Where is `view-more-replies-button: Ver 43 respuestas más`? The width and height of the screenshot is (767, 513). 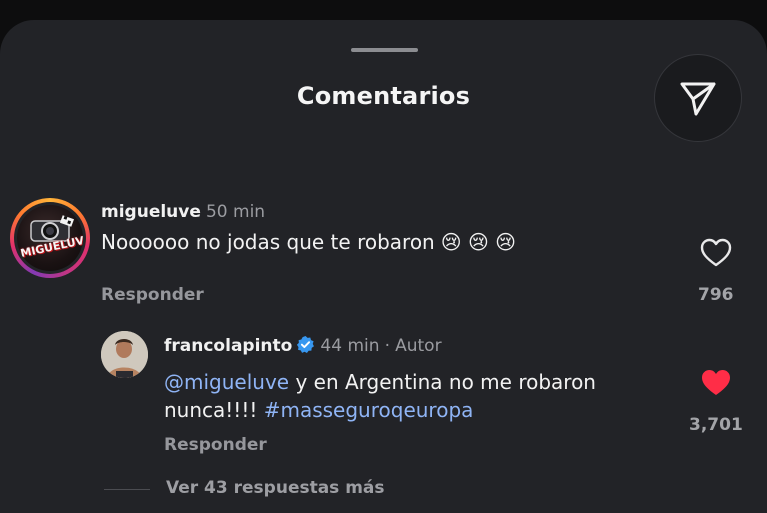
view-more-replies-button: Ver 43 respuestas más is located at coordinates (275, 488).